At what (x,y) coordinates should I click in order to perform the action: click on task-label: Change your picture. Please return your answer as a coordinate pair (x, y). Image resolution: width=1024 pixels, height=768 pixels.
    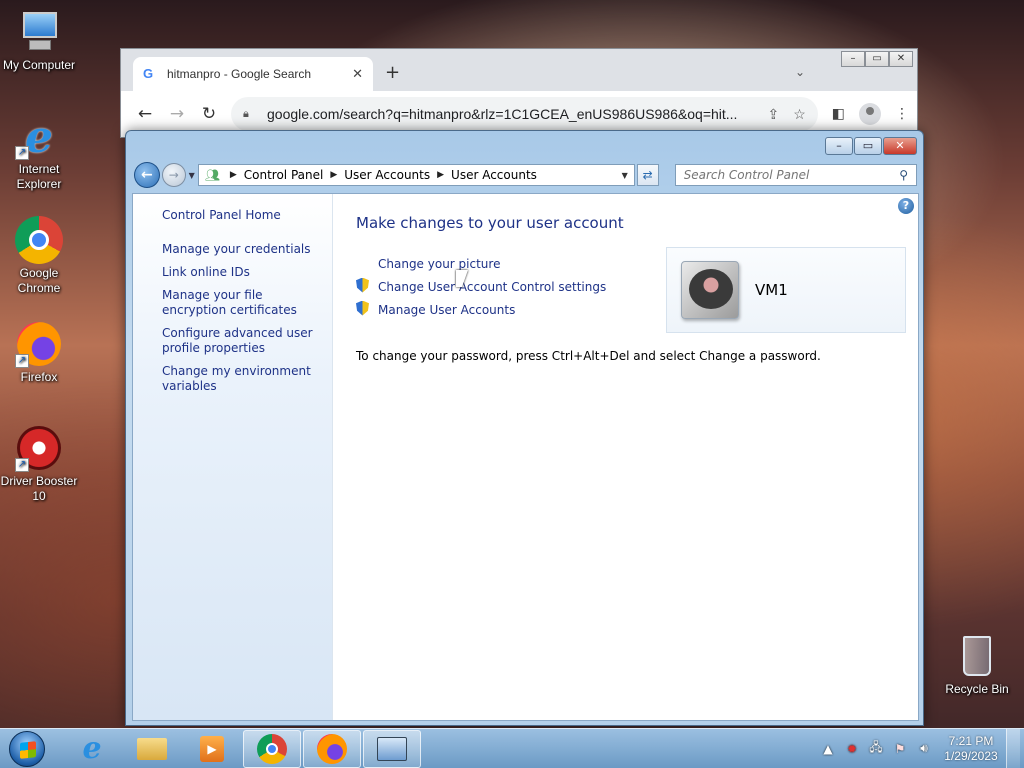
    Looking at the image, I should click on (439, 264).